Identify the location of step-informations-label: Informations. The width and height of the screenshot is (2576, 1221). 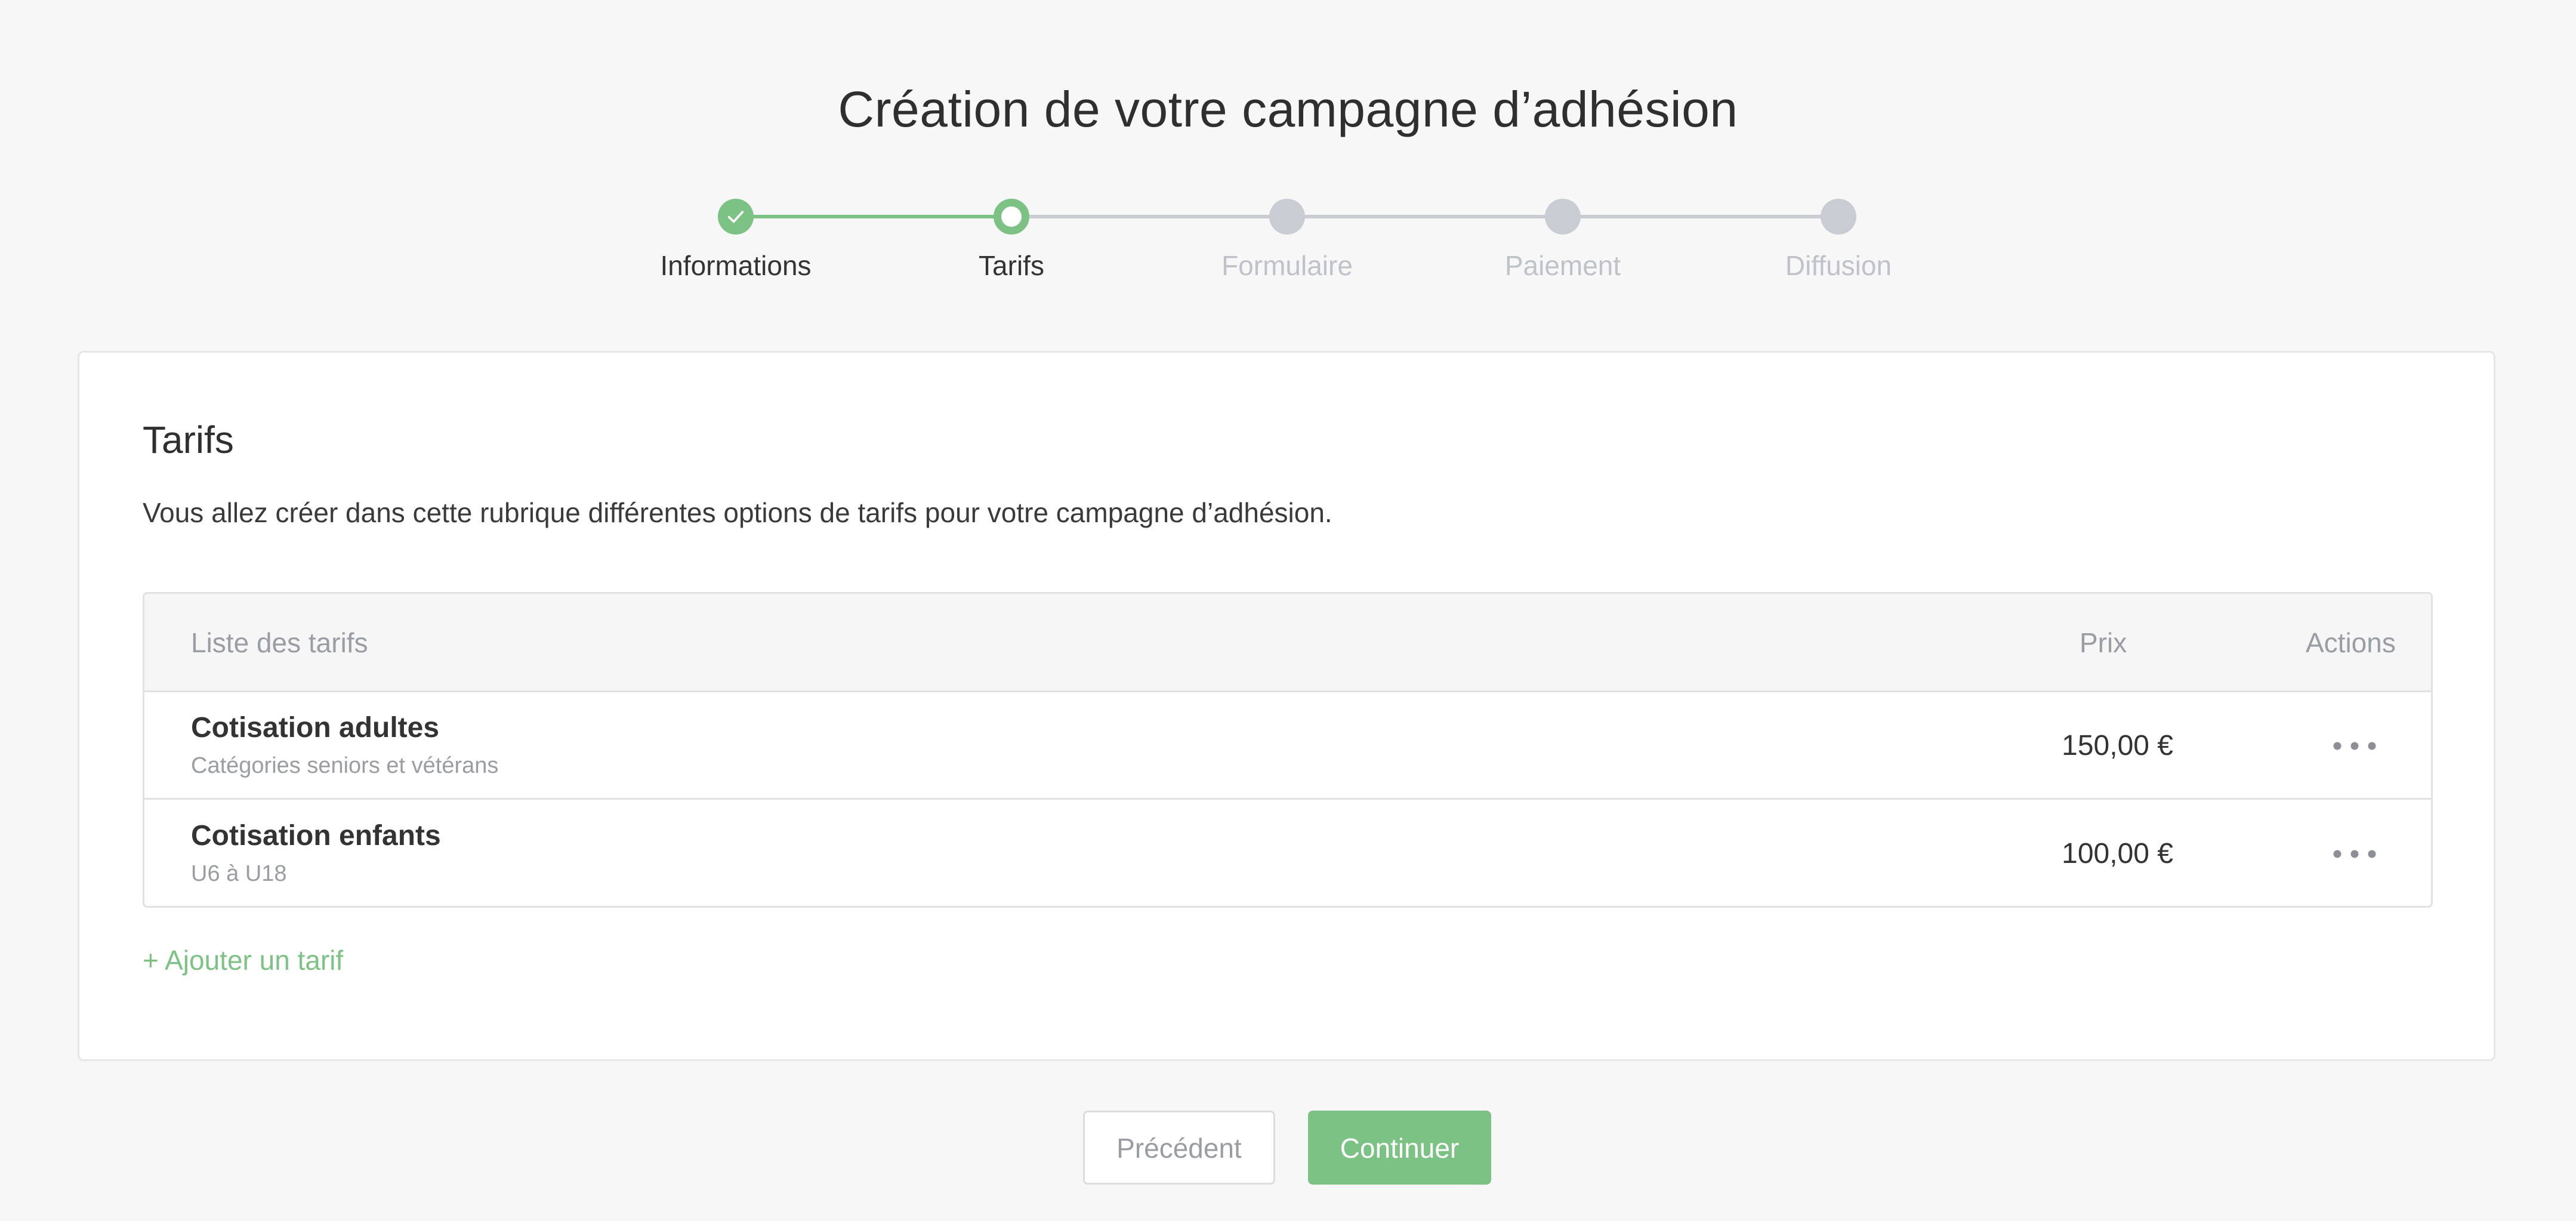
(735, 265).